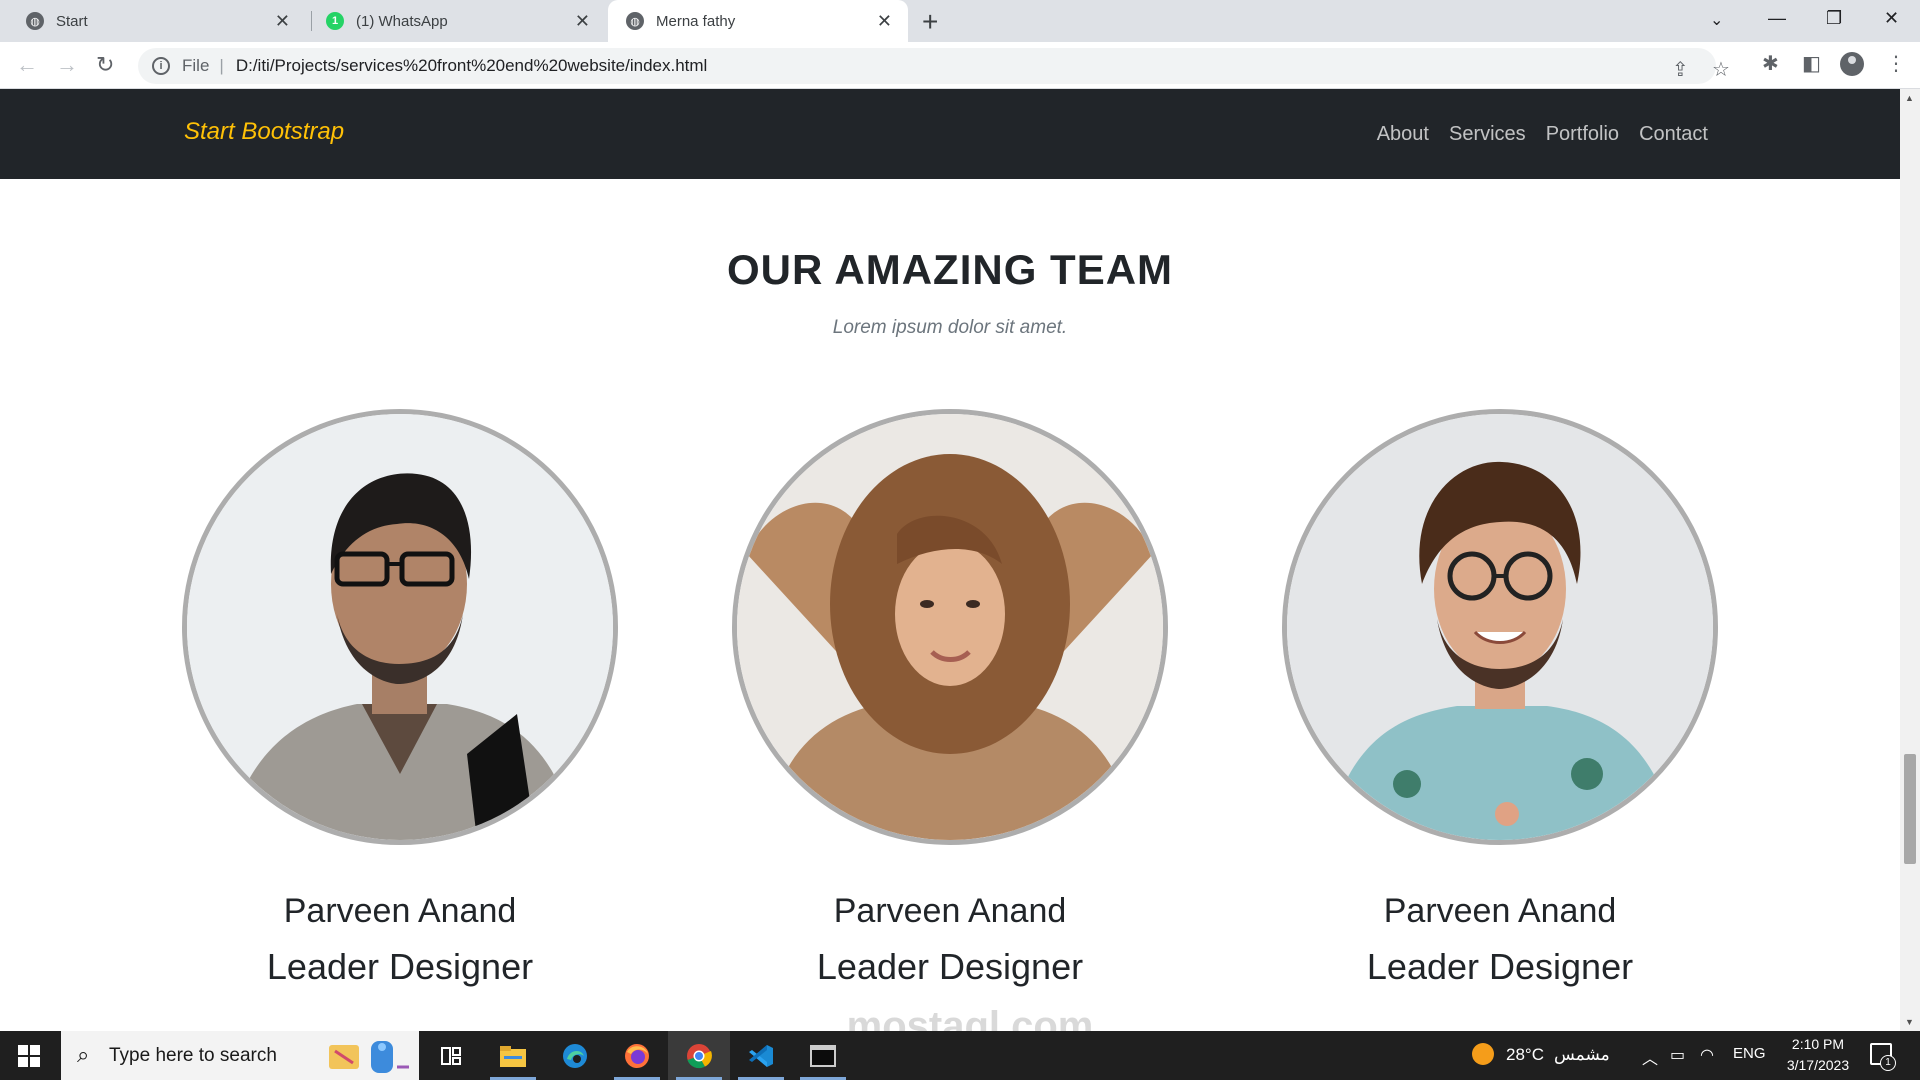 The height and width of the screenshot is (1080, 1920). What do you see at coordinates (196, 65) in the screenshot?
I see `scheme-label: File` at bounding box center [196, 65].